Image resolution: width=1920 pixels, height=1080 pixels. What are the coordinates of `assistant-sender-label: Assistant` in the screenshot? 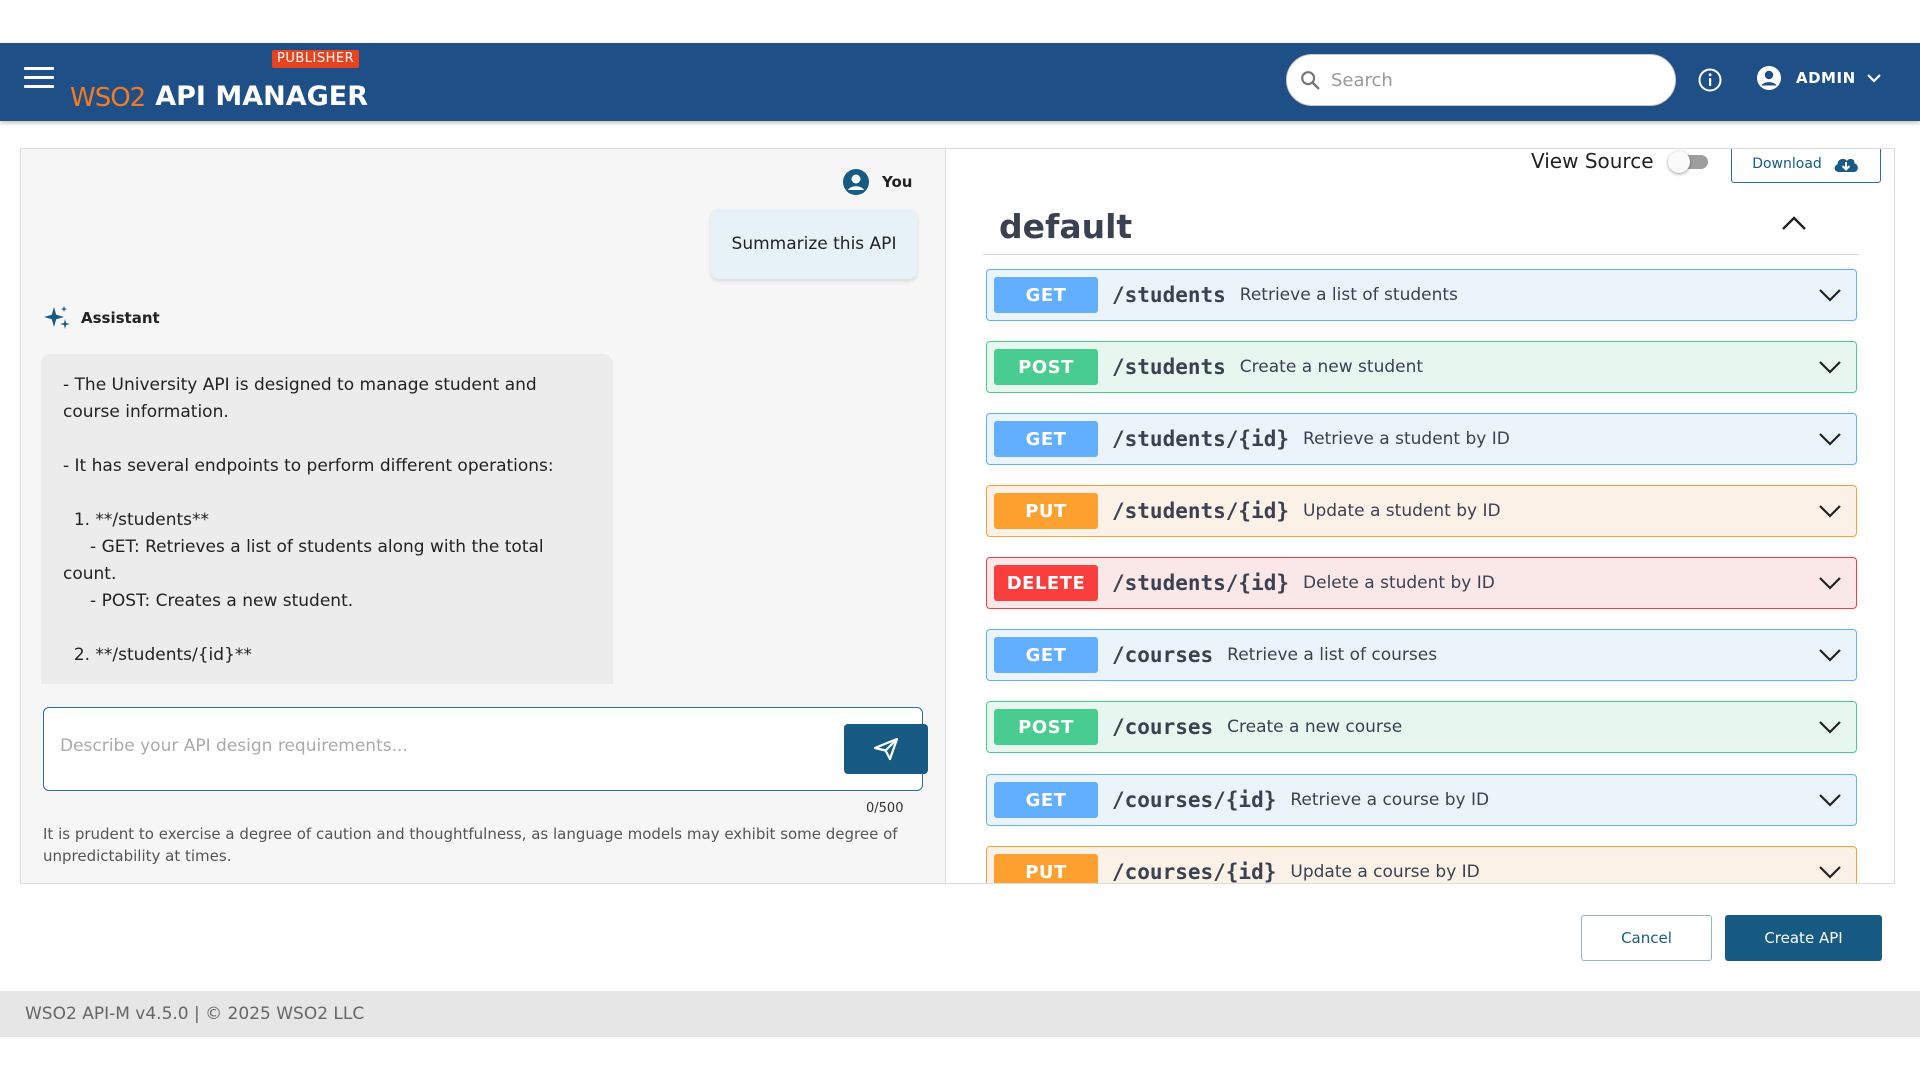 It's located at (101, 318).